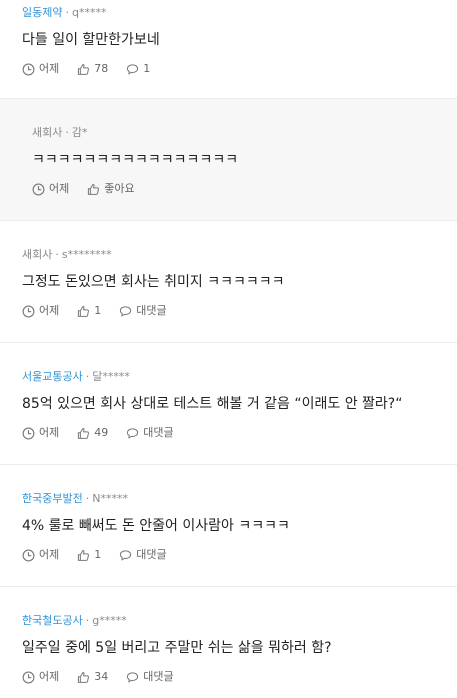 The image size is (457, 698). What do you see at coordinates (147, 68) in the screenshot?
I see `reply-count: 1` at bounding box center [147, 68].